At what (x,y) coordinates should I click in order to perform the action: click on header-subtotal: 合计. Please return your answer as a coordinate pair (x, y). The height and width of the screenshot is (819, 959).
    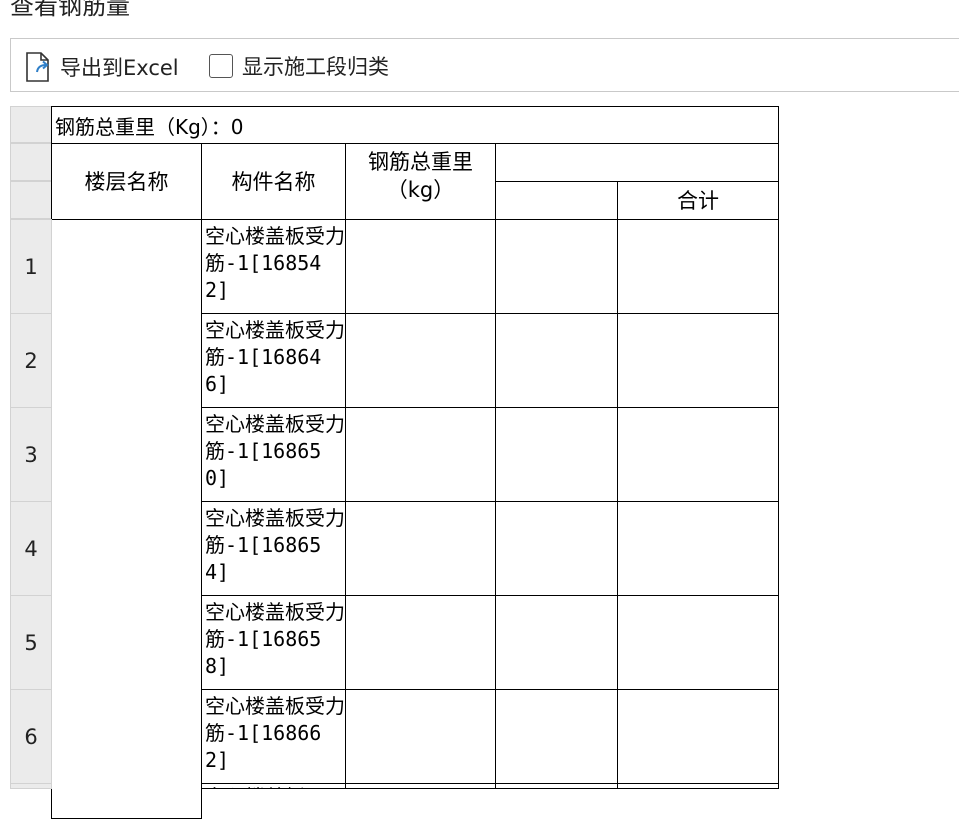
    Looking at the image, I should click on (698, 200).